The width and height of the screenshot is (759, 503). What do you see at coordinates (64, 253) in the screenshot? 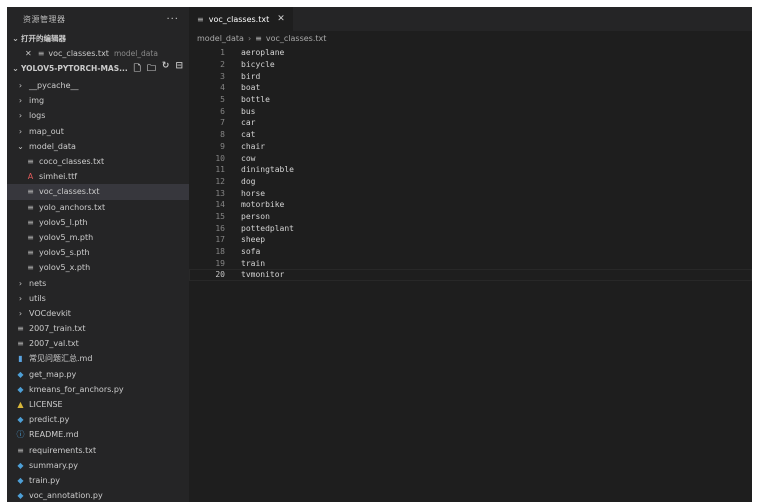
I see `tree-item-label: yolov5_s.pth` at bounding box center [64, 253].